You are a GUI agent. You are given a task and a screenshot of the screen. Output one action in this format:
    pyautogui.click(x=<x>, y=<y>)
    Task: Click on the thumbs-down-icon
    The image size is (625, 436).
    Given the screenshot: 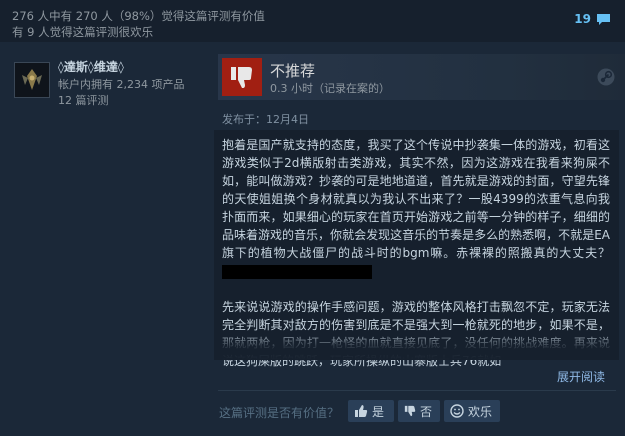 What is the action you would take?
    pyautogui.click(x=241, y=77)
    